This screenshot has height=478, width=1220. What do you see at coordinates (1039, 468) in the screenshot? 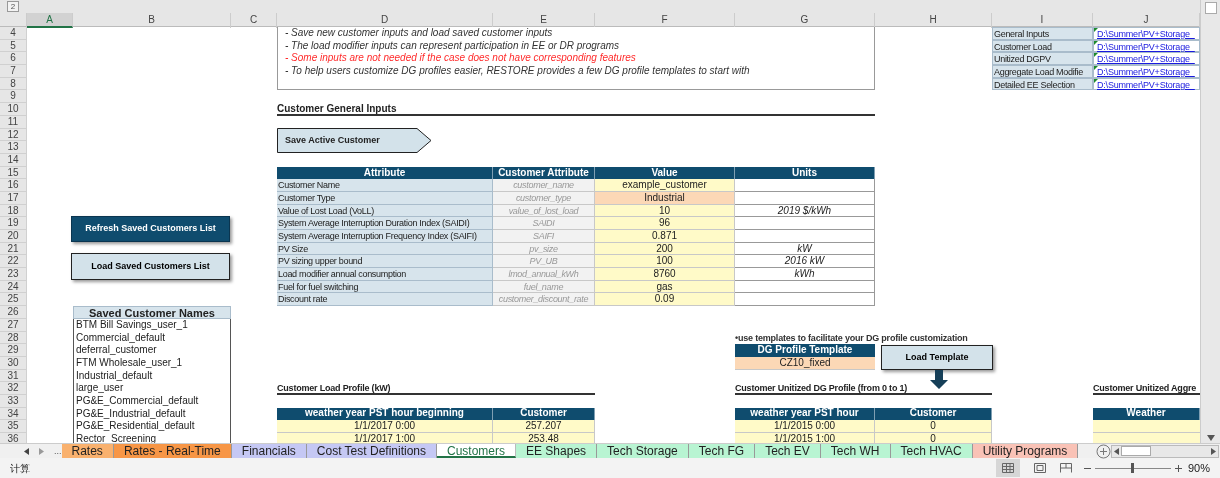
I see `page-layout-icon` at bounding box center [1039, 468].